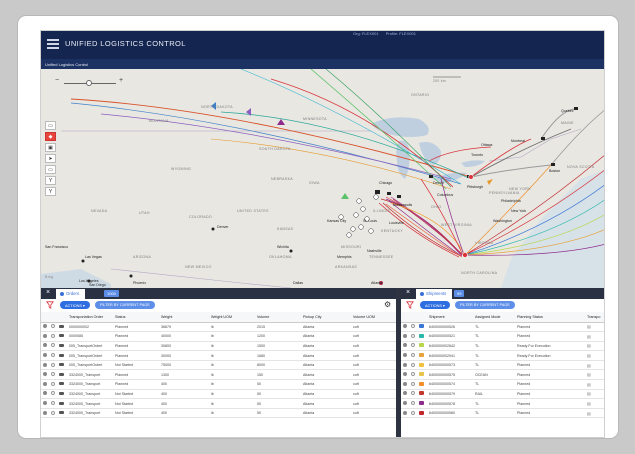 The width and height of the screenshot is (635, 454). Describe the element at coordinates (232, 317) in the screenshot. I see `column-header: Weight UOM` at that location.